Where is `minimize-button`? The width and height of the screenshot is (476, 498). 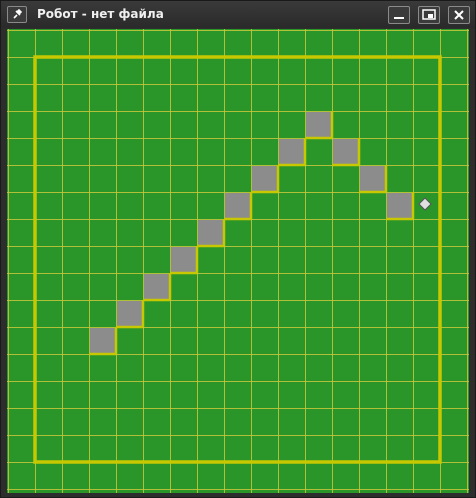
minimize-button is located at coordinates (399, 15).